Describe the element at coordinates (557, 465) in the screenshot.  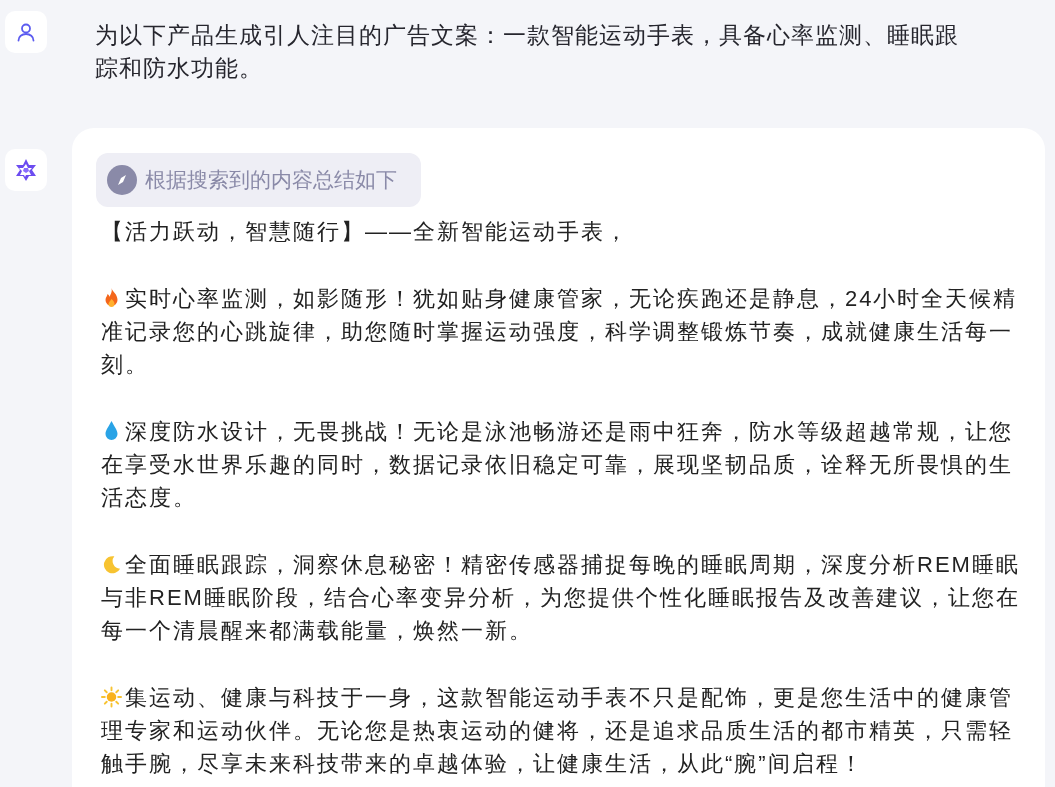
I see `paragraph: 深度防水设计，无畏挑战！无论是泳池畅游还是雨中狂奔，防水等级超越常规，让您在享受水世界乐趣的同时，数据记录依旧稳定可靠，展现坚韧品质，诠释无所畏惧的生活态度。` at that location.